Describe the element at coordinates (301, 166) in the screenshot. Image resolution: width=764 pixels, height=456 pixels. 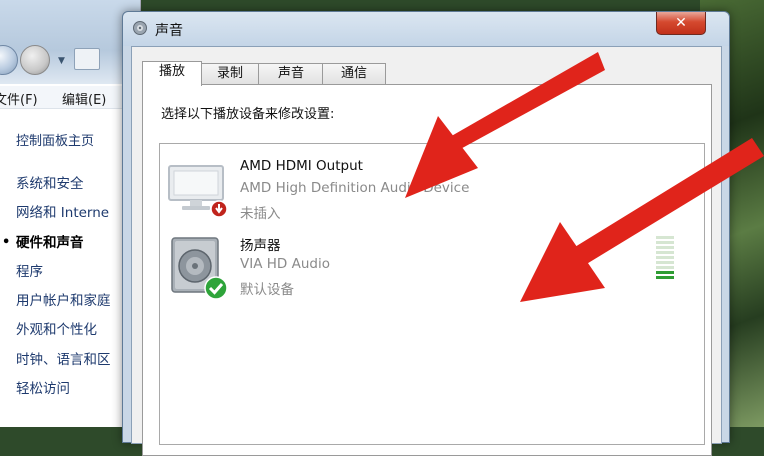
I see `device-name: AMD HDMI Output` at that location.